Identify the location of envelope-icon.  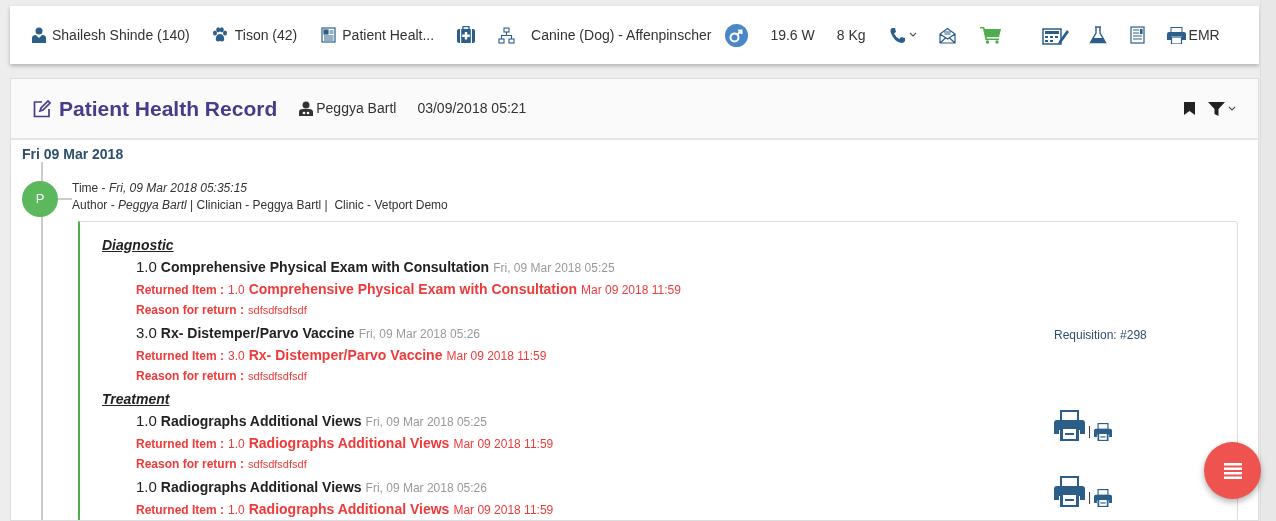
(947, 35).